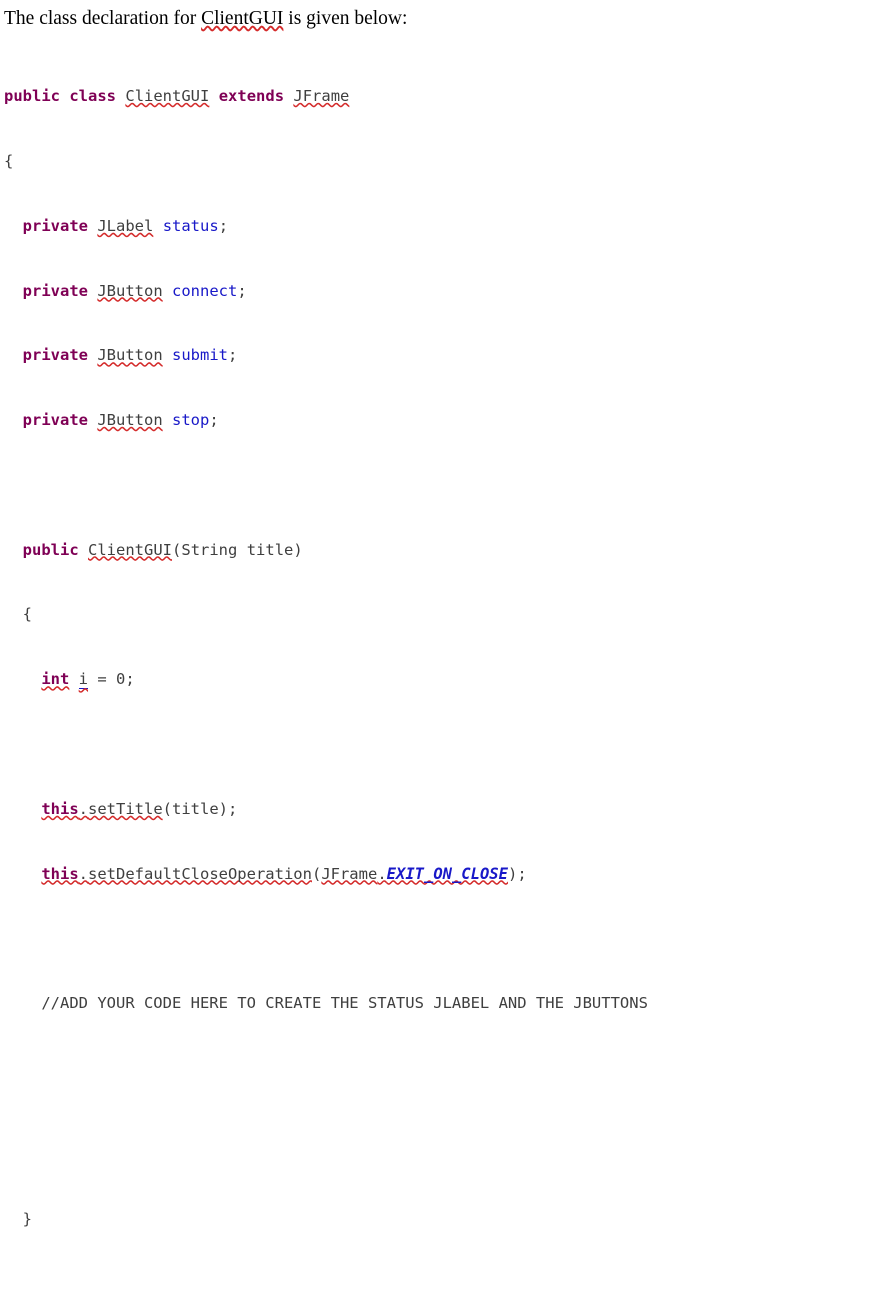  I want to click on code-line-11-blank, so click(436, 745).